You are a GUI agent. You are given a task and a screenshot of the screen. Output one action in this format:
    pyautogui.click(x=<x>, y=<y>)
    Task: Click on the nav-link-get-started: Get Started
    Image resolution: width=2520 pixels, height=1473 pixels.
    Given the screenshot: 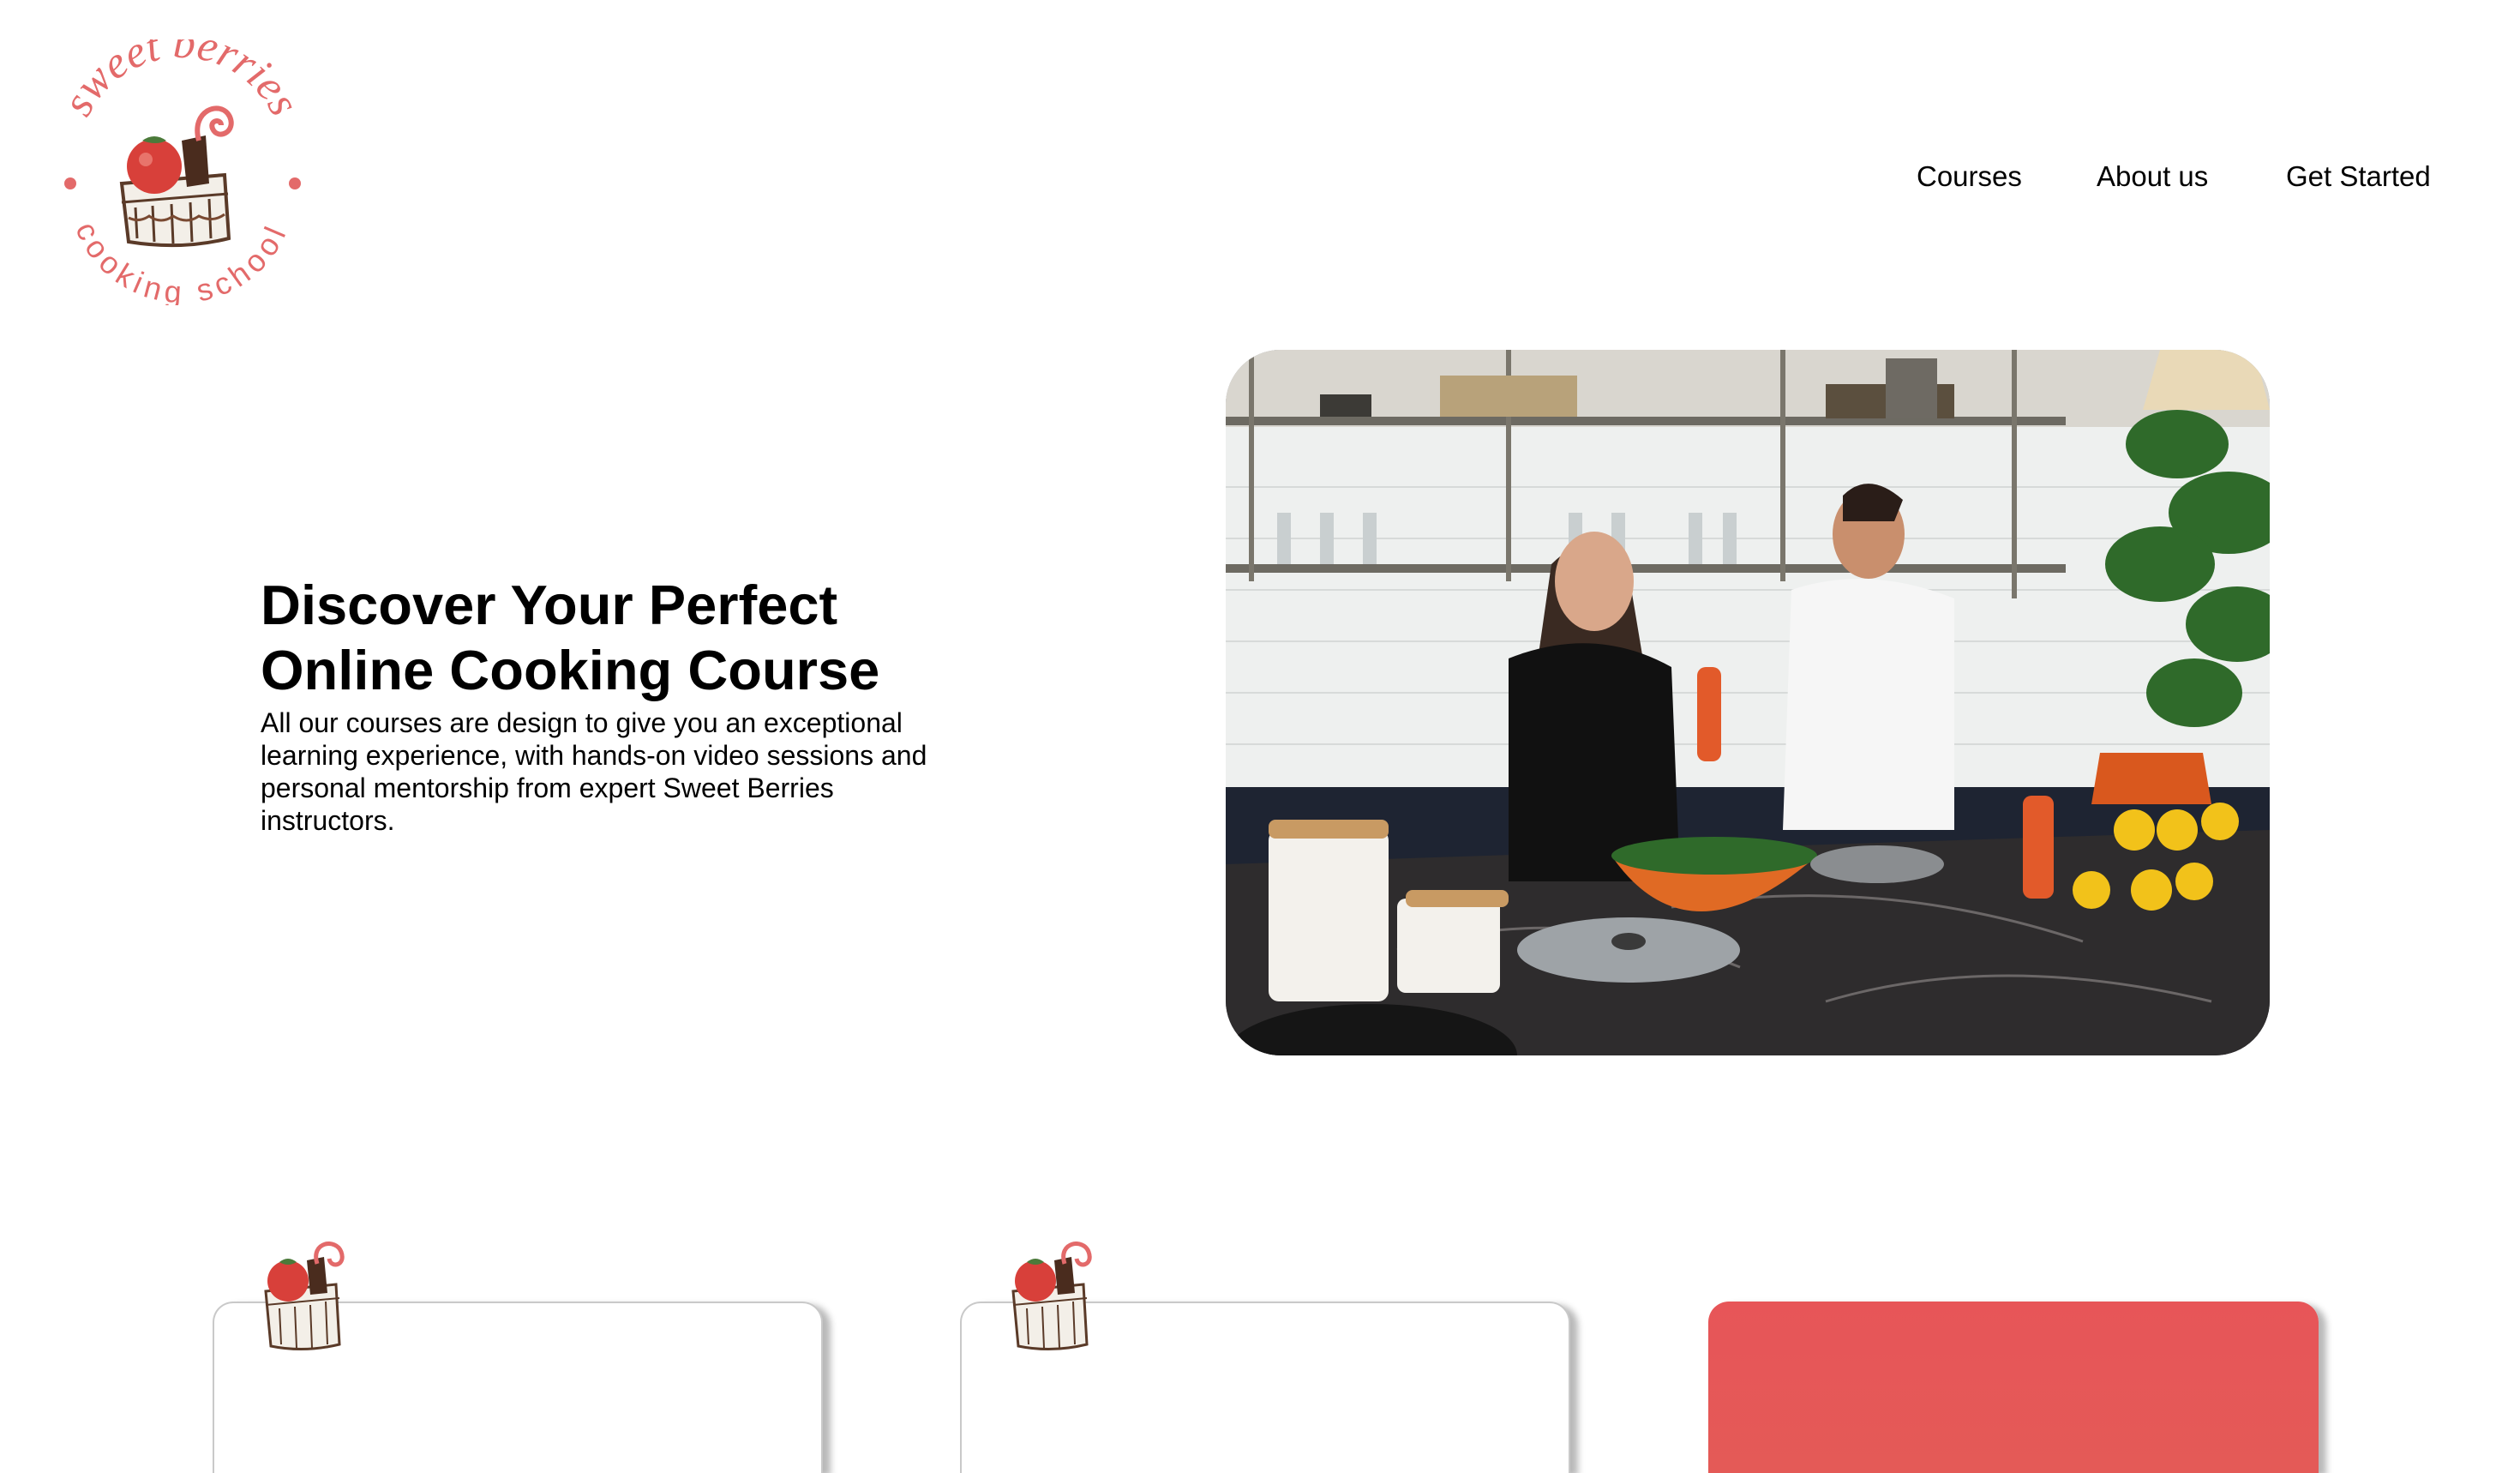 What is the action you would take?
    pyautogui.click(x=2358, y=177)
    